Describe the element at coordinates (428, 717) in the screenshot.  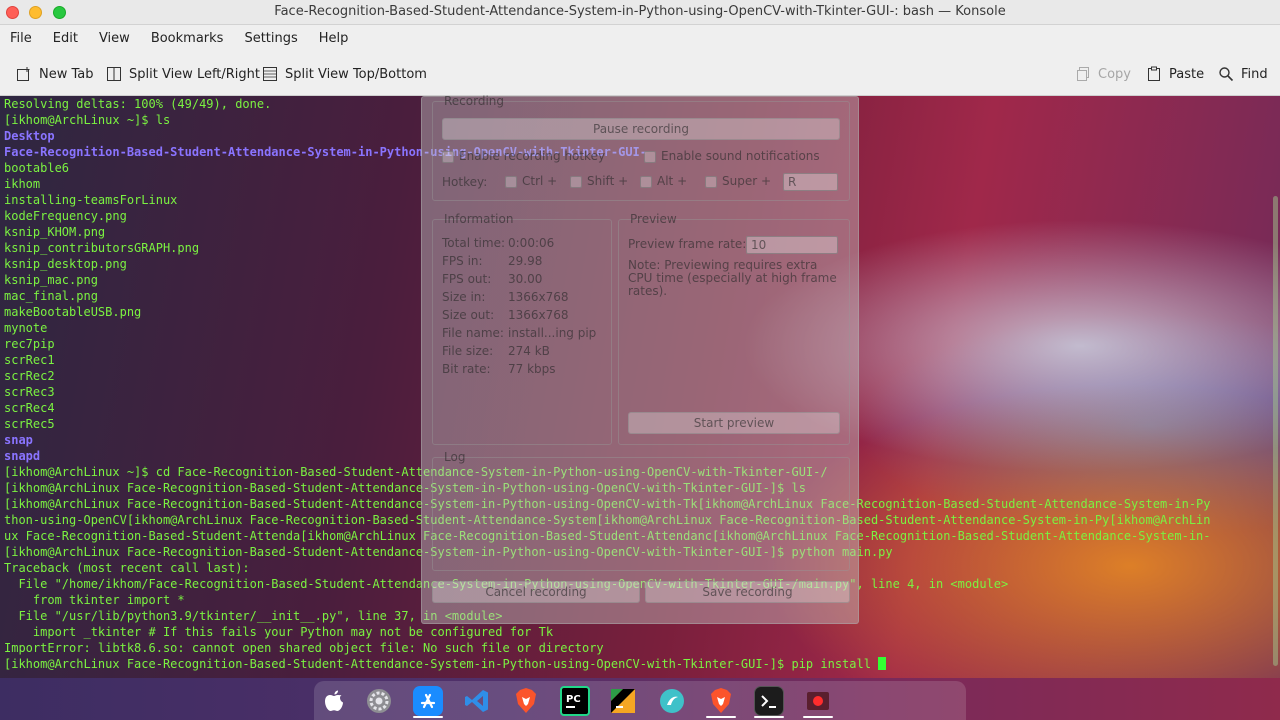
I see `app-store-running-indicator` at that location.